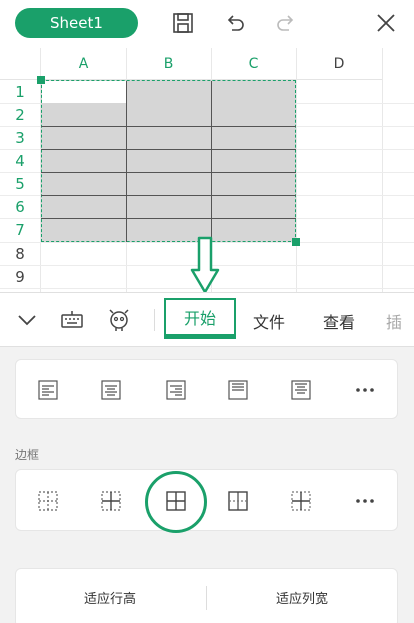  What do you see at coordinates (269, 320) in the screenshot?
I see `tab-file: 文件` at bounding box center [269, 320].